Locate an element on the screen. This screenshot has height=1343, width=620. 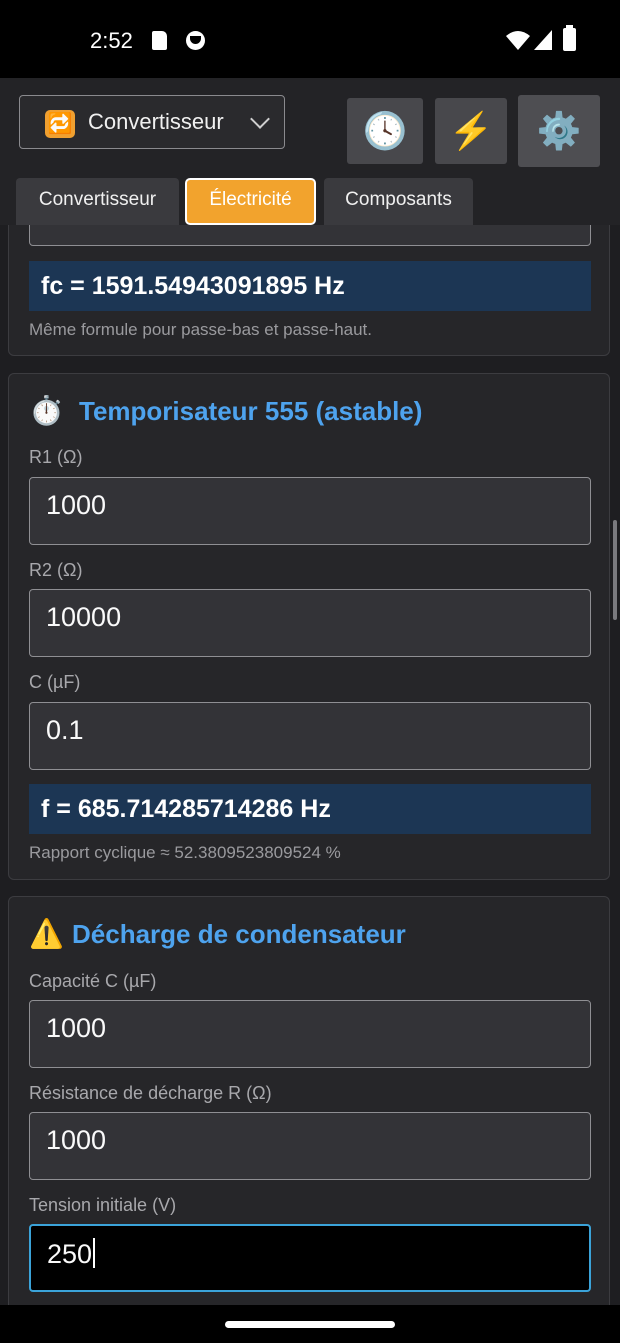
clock-icon: 🕓 is located at coordinates (385, 130).